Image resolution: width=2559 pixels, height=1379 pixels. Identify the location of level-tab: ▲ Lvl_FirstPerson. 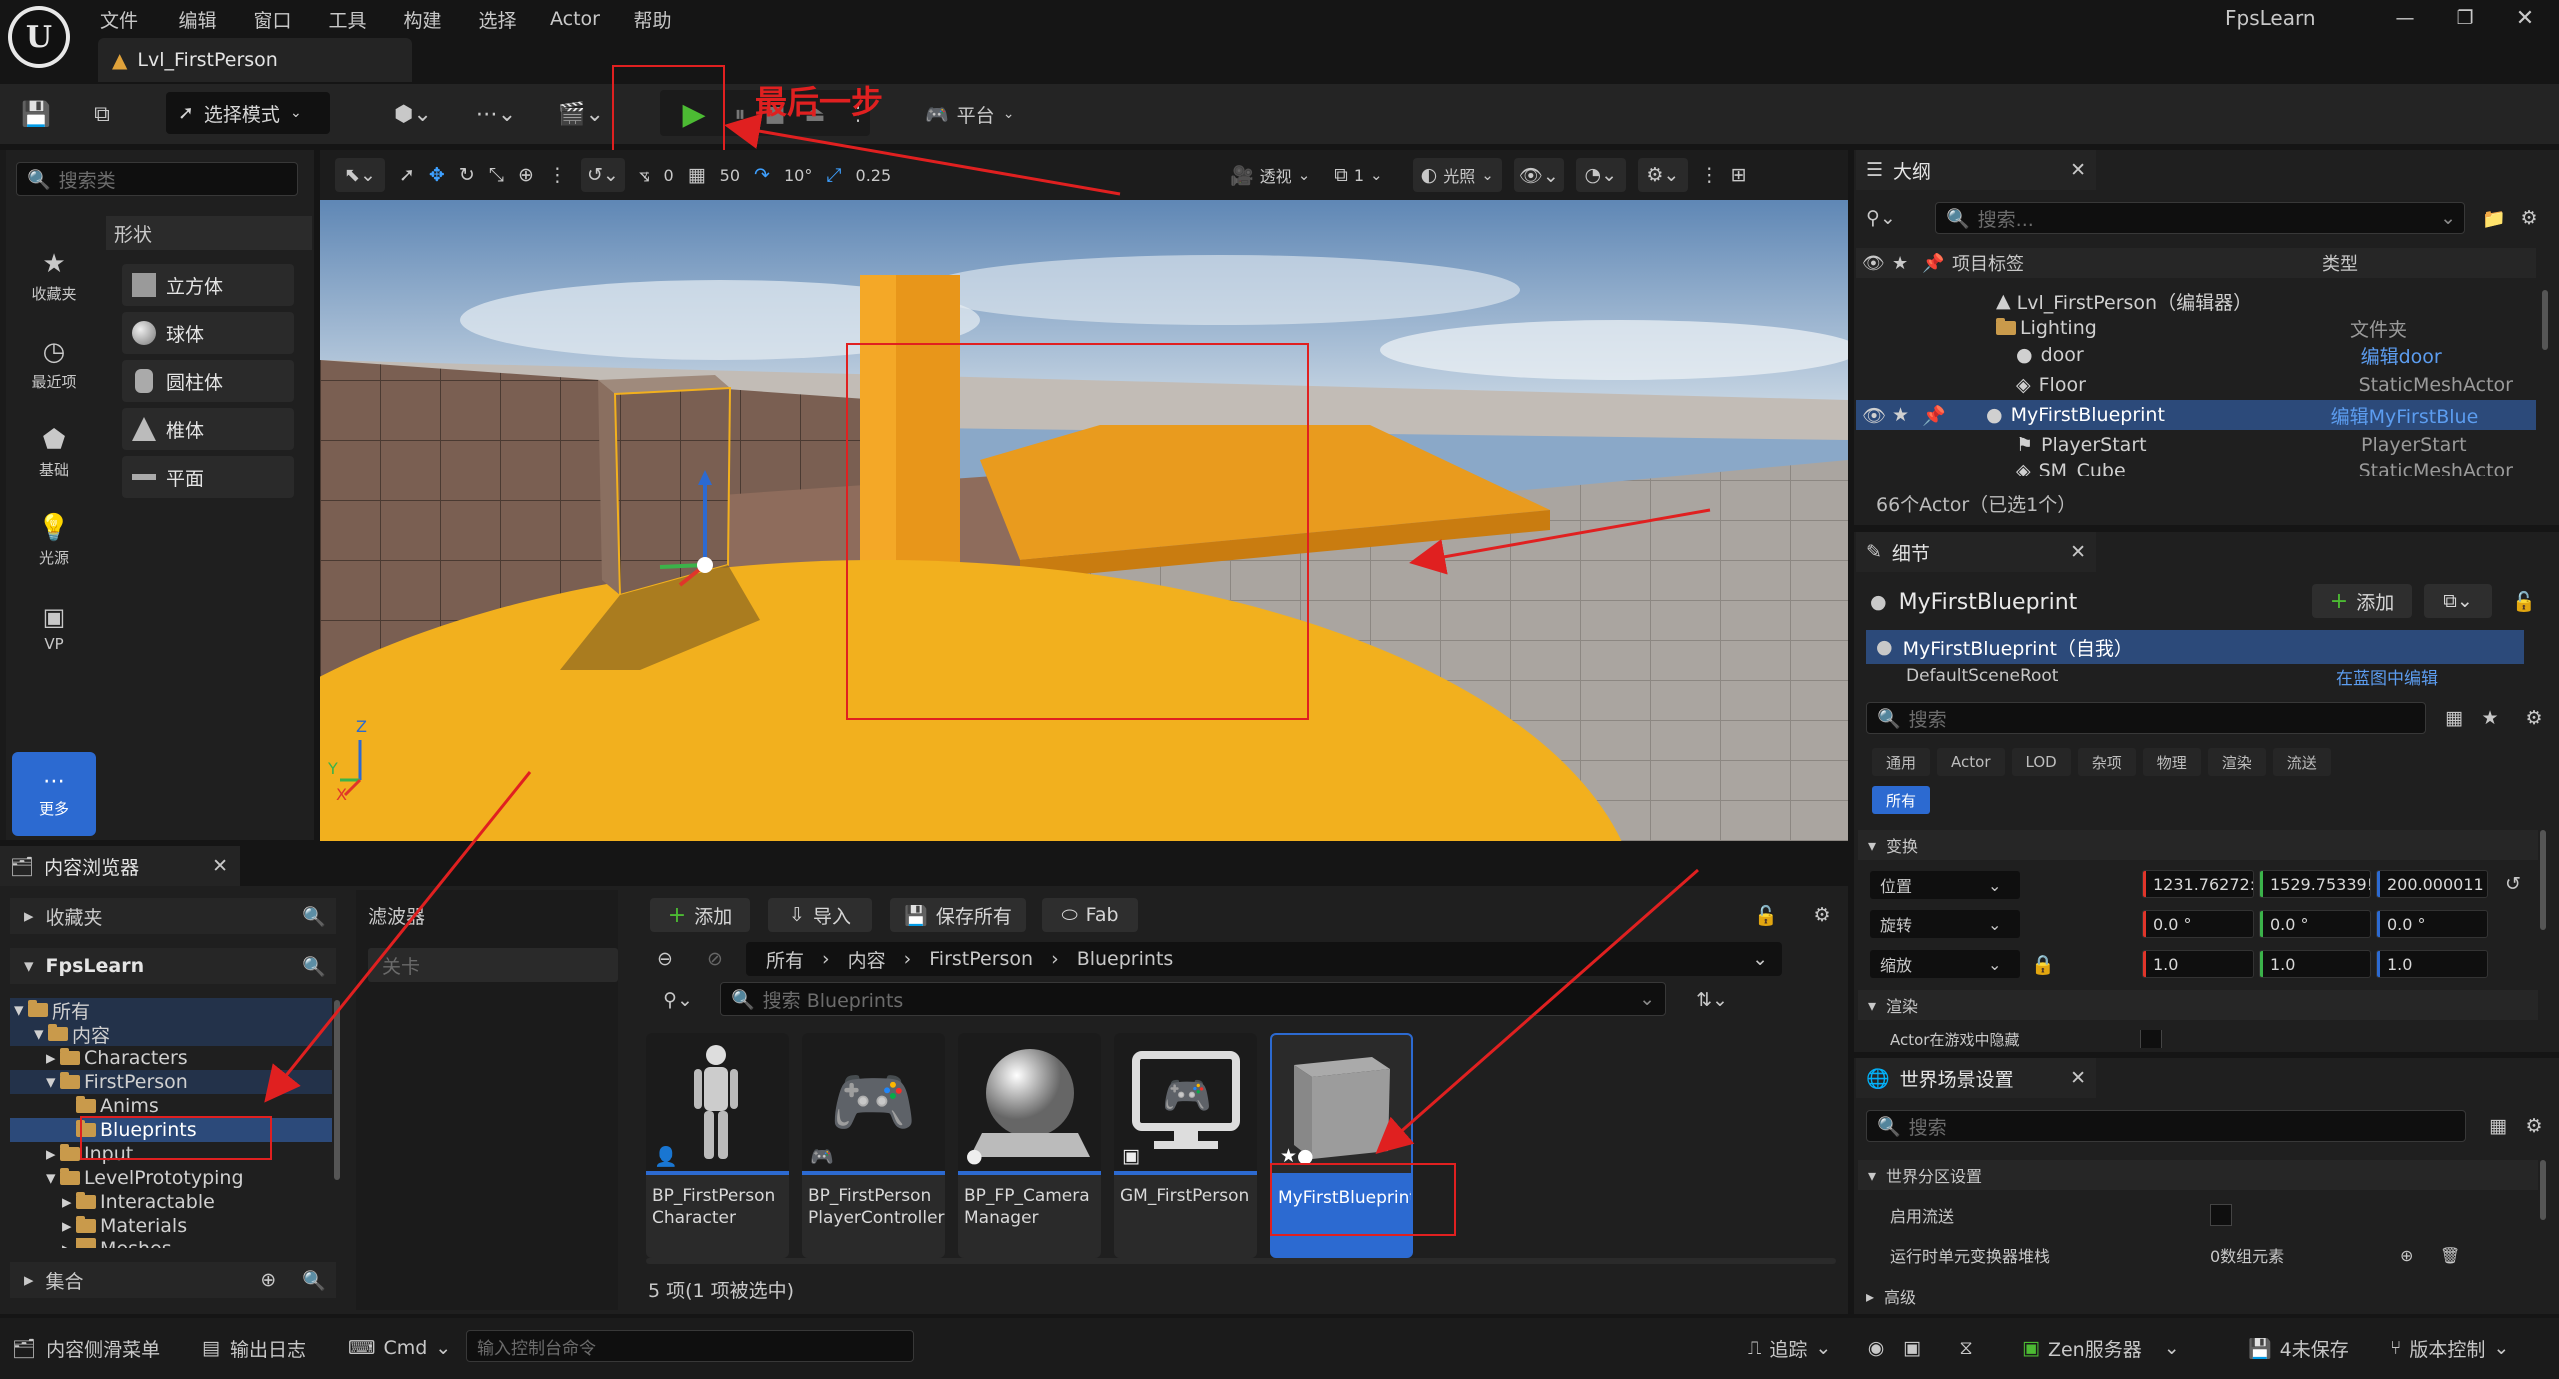
(255, 60).